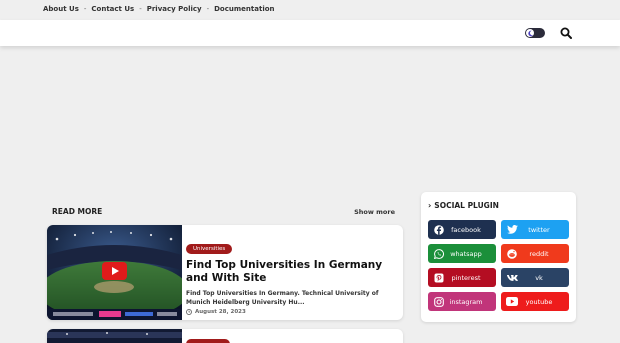  I want to click on instagram-button: instagram, so click(462, 301).